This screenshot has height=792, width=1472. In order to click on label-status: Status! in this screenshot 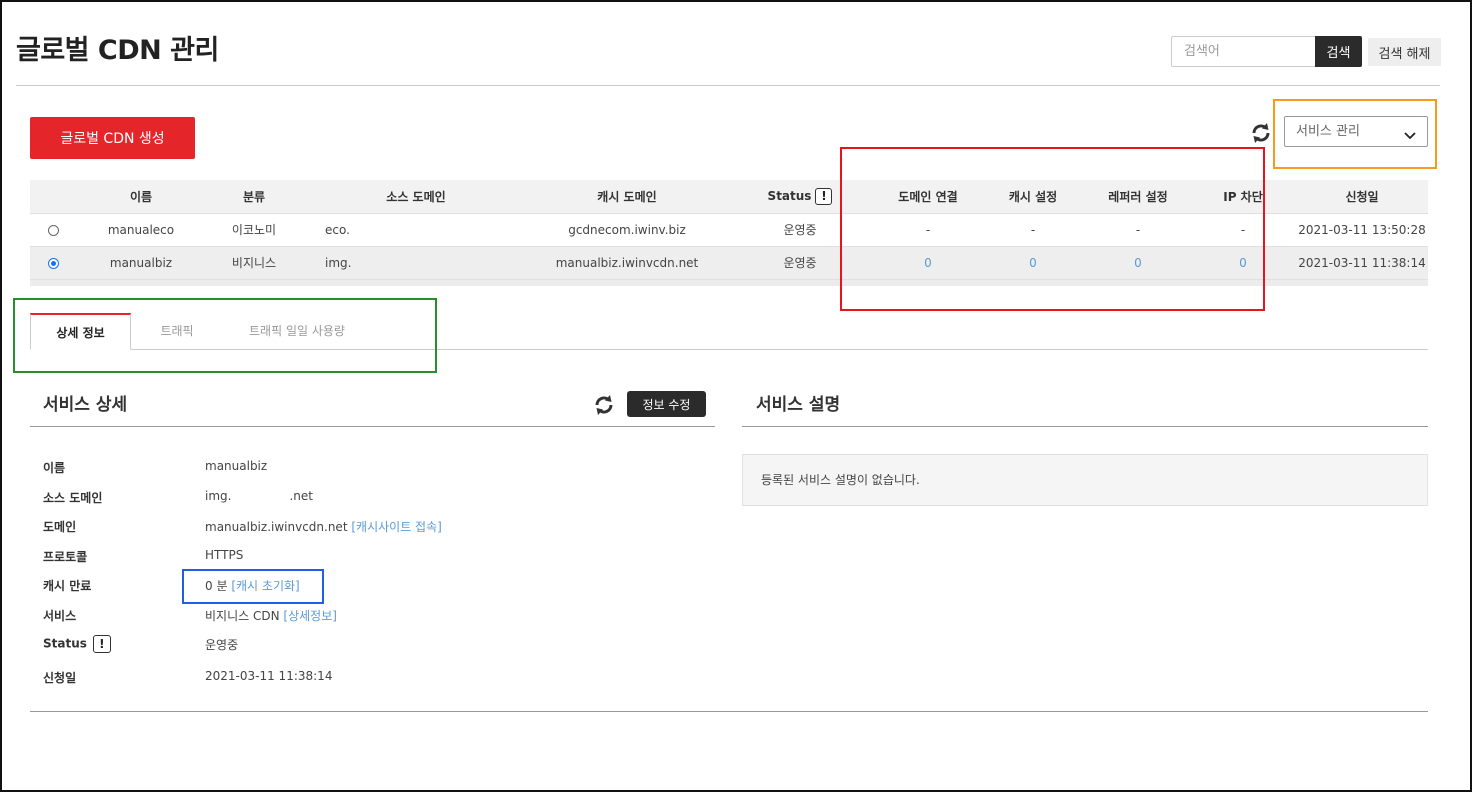, I will do `click(77, 644)`.